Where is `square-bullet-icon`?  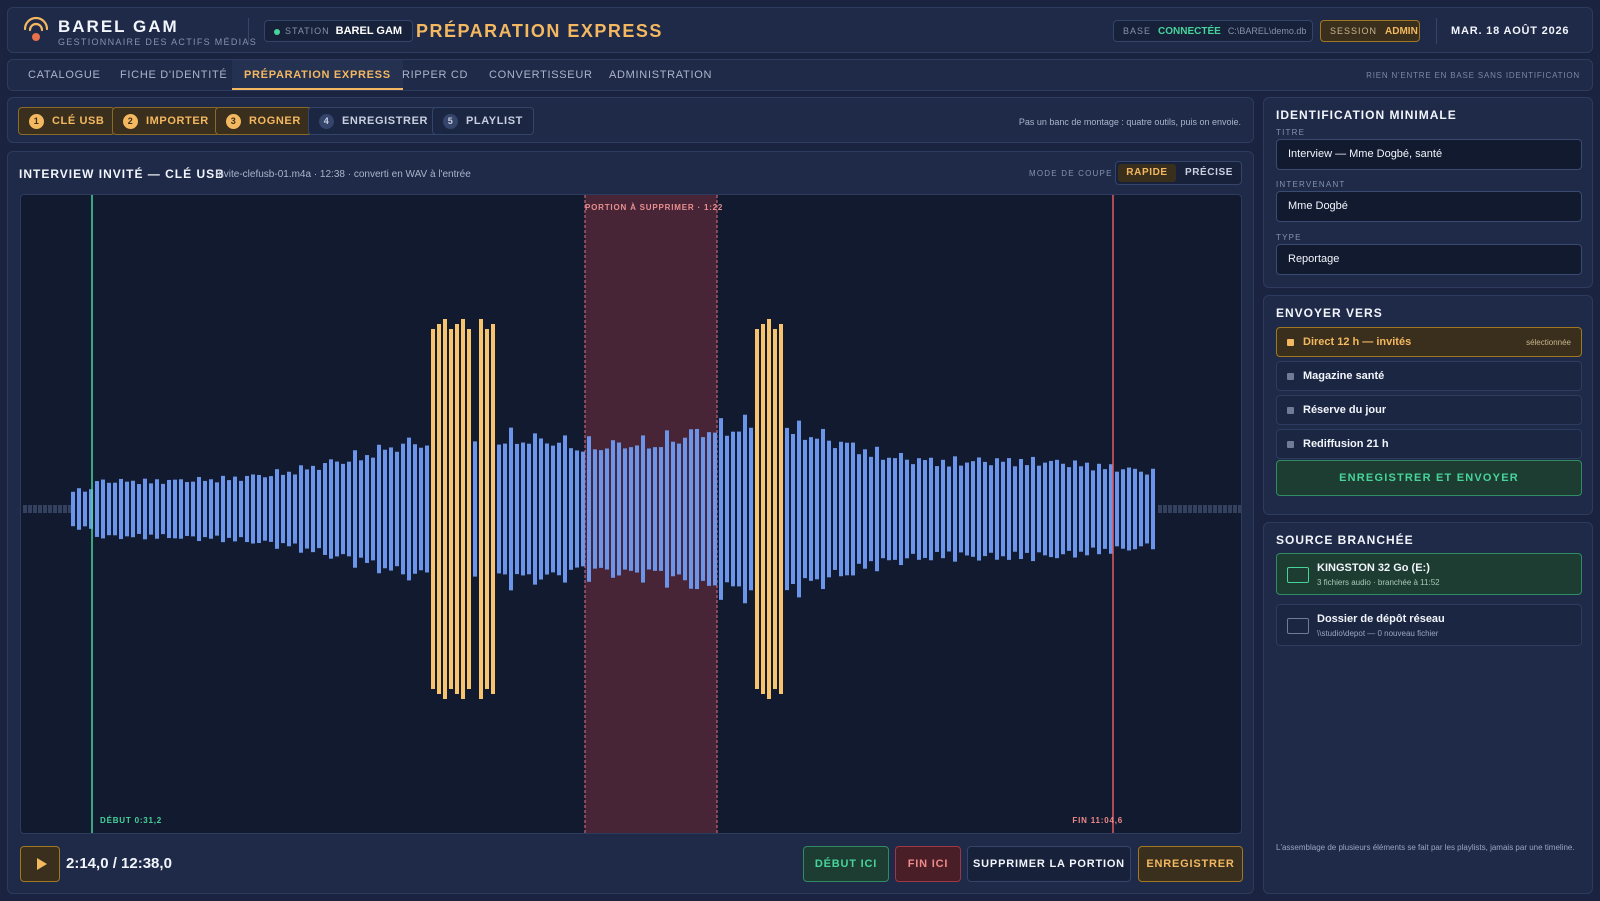 square-bullet-icon is located at coordinates (1290, 444).